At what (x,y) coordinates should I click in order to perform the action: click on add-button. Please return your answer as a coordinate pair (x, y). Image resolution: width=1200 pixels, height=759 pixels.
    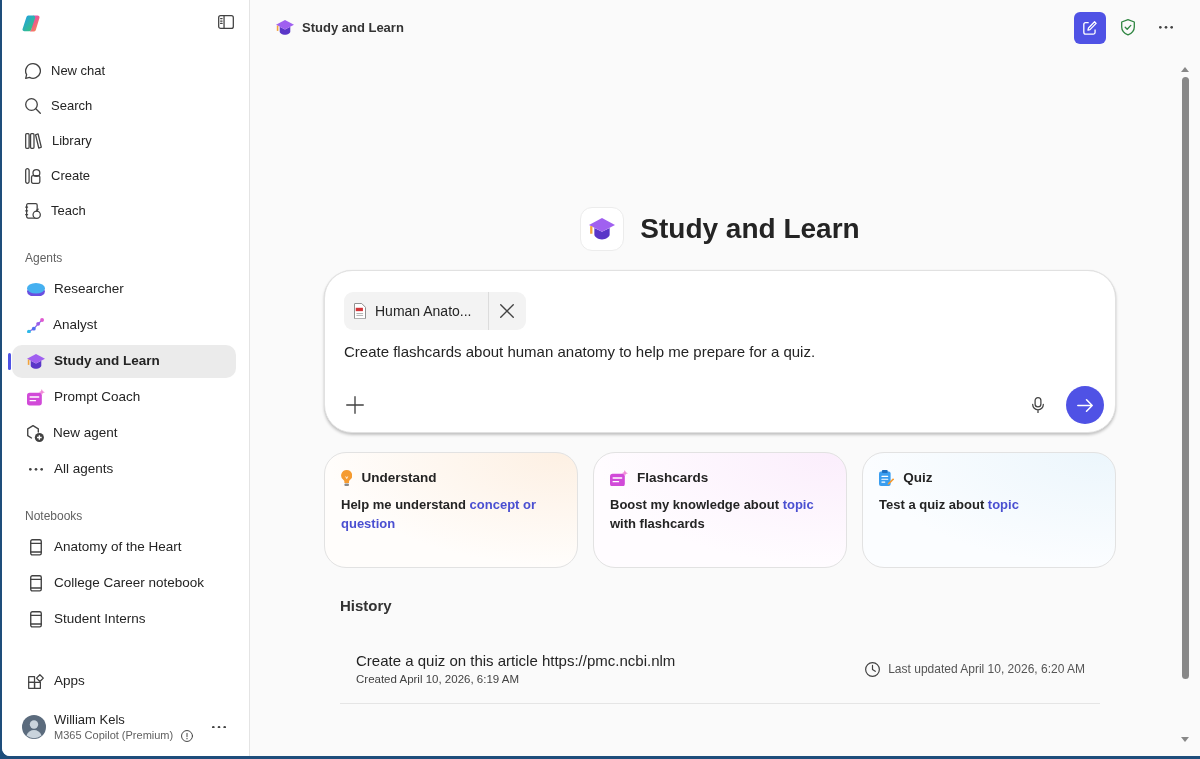
    Looking at the image, I should click on (355, 405).